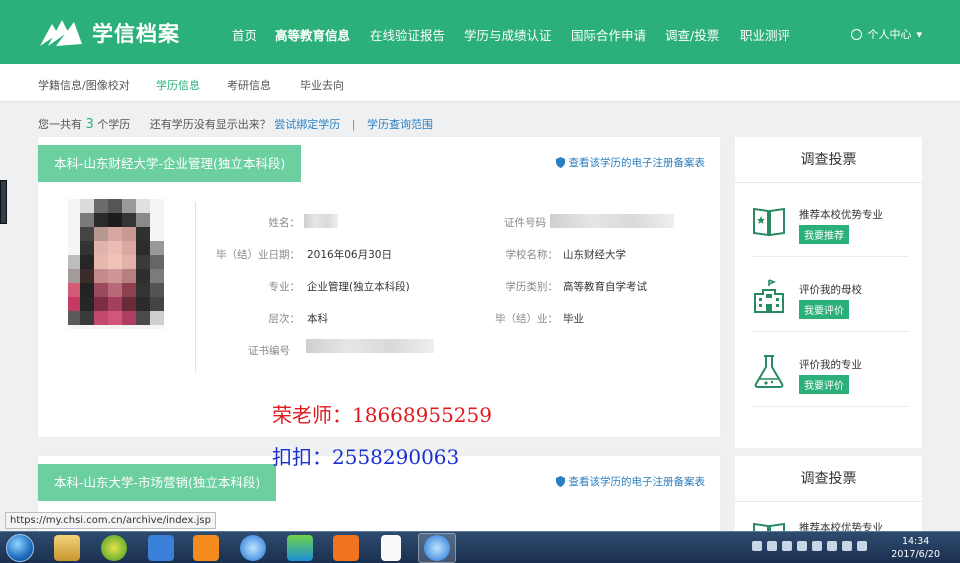  I want to click on edu-type-value: 高等教育自学考试, so click(605, 287).